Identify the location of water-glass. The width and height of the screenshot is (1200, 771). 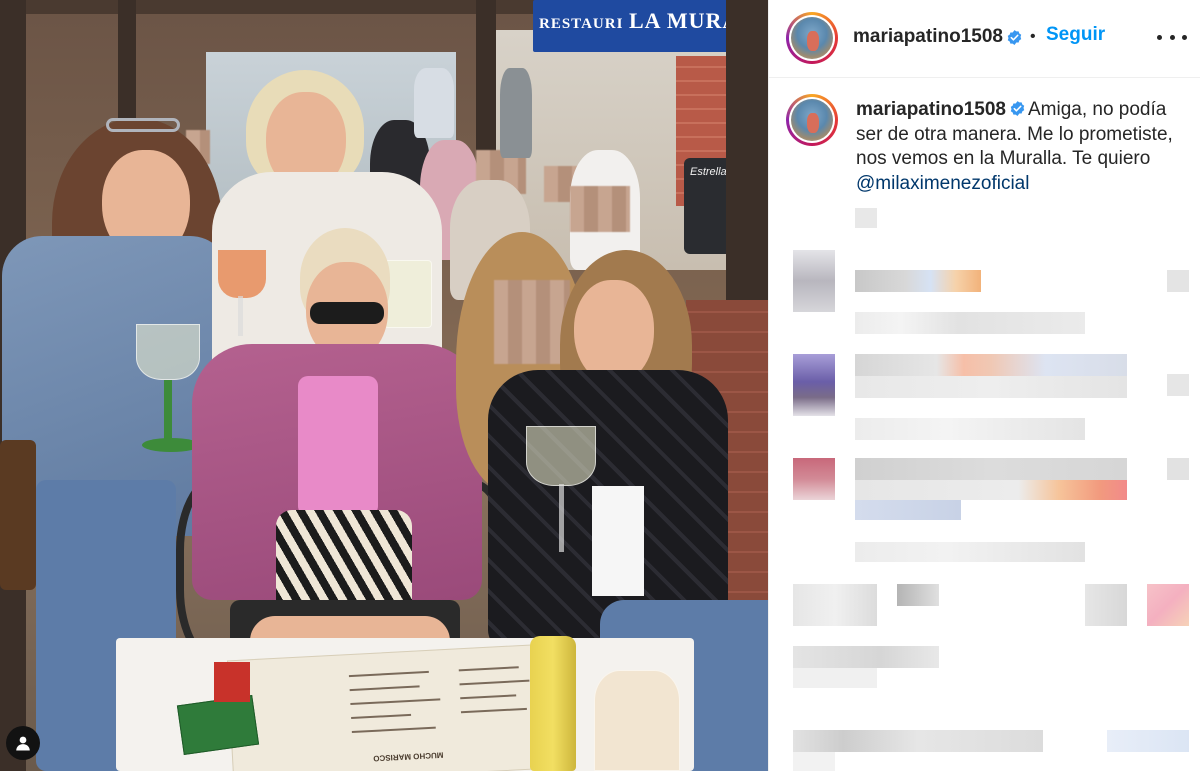
(408, 294).